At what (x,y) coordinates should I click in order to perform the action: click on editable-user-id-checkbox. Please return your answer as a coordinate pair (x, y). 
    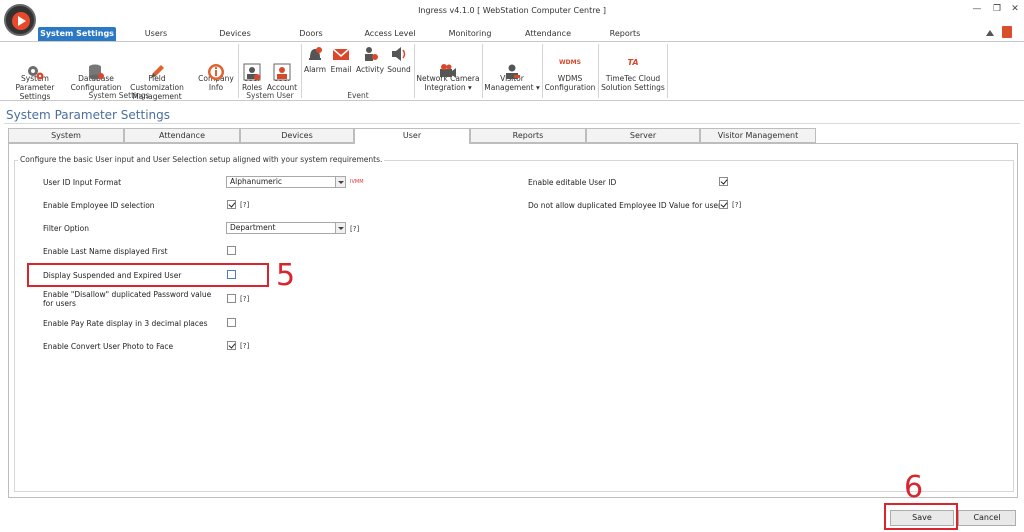
    Looking at the image, I should click on (723, 181).